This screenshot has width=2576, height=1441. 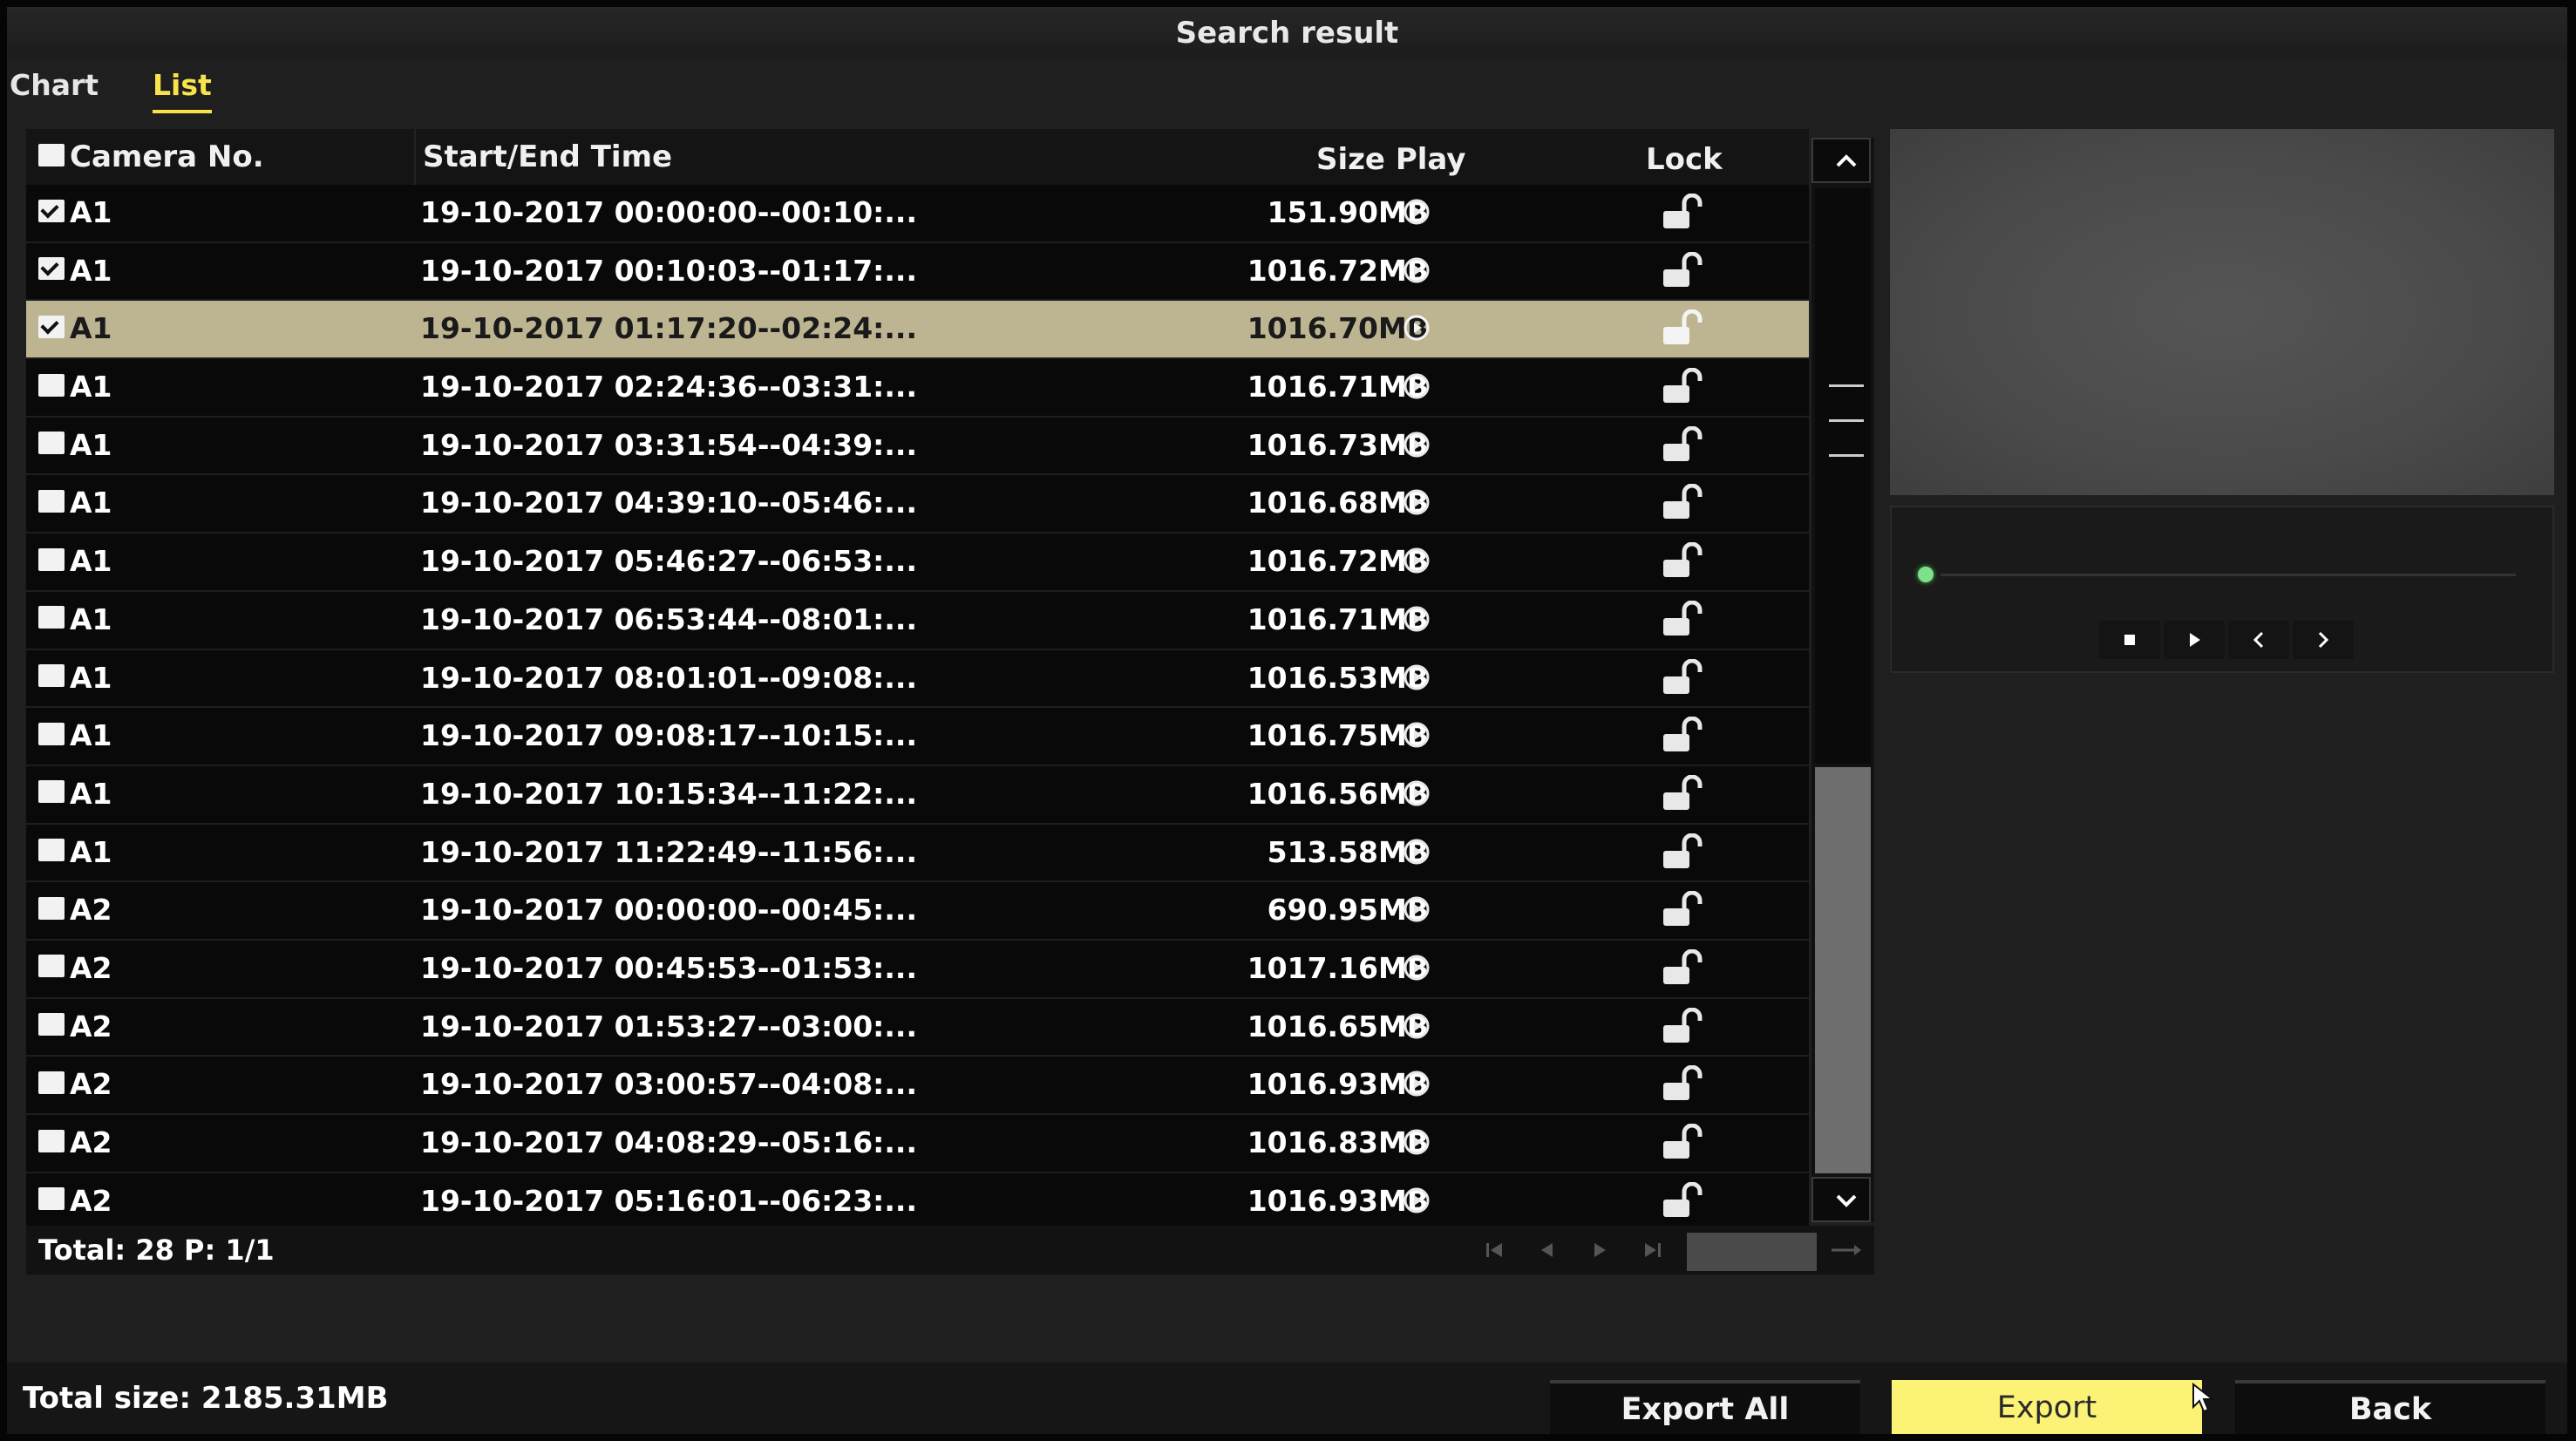 I want to click on file-size: 1017.16MB, so click(x=1338, y=967).